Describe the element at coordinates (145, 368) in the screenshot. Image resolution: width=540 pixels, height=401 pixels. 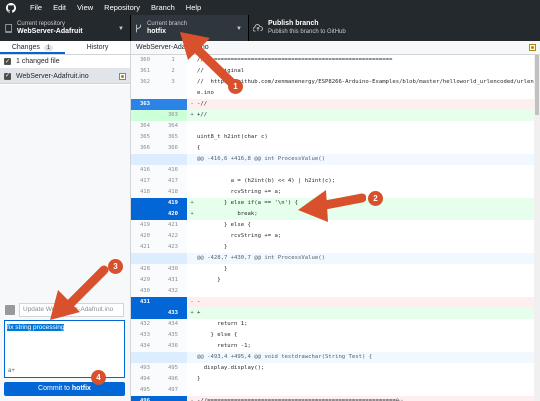
I see `old-line-number: 493` at that location.